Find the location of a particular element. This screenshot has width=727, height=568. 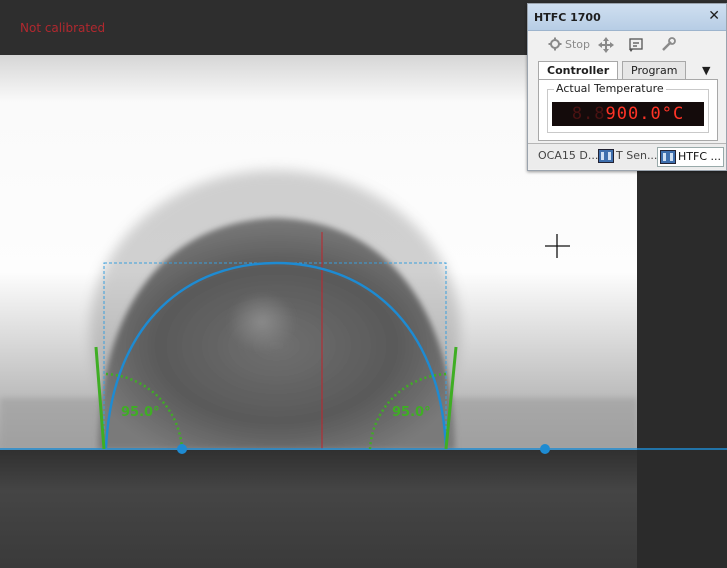

baseline-handle-right is located at coordinates (545, 449).